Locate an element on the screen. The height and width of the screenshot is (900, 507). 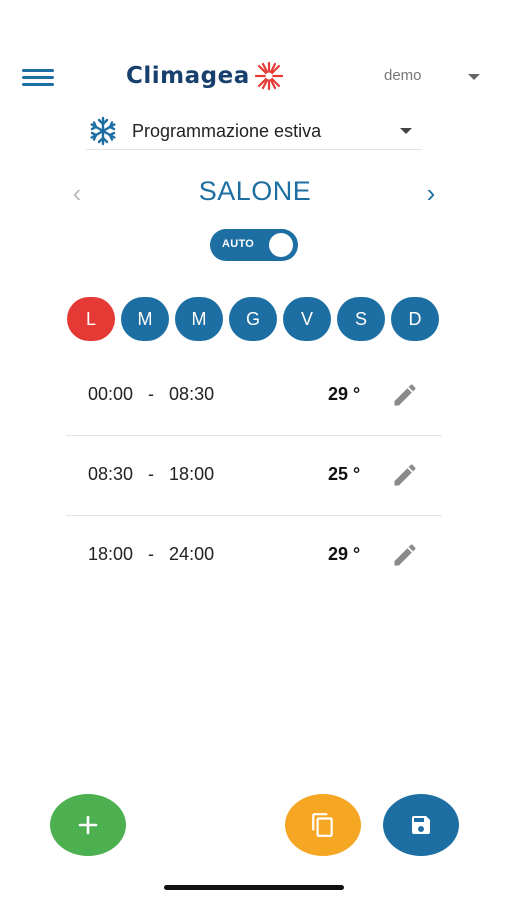
brand-name: Climagea is located at coordinates (188, 76).